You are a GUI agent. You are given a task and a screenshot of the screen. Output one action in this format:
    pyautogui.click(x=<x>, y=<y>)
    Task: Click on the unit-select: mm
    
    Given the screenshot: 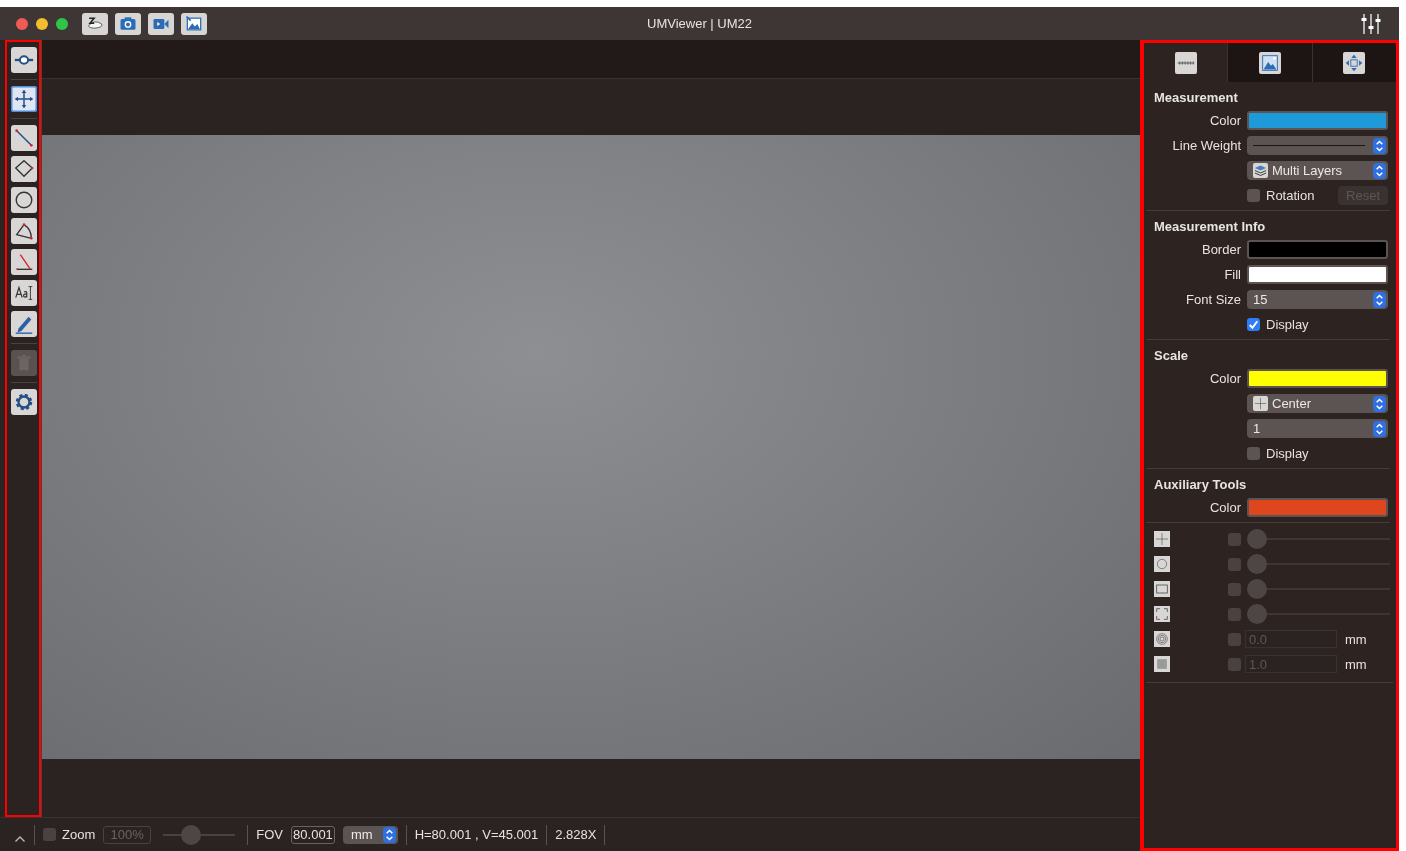 What is the action you would take?
    pyautogui.click(x=370, y=834)
    